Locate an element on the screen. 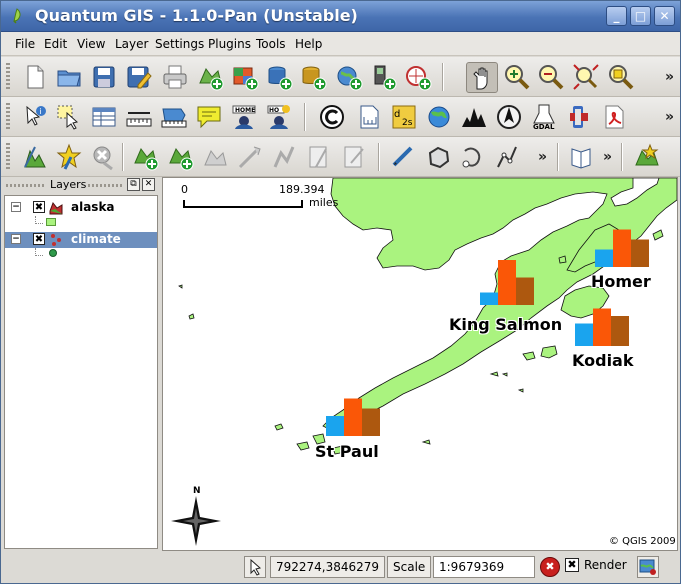 The width and height of the screenshot is (681, 584). menu-help: Help is located at coordinates (308, 44).